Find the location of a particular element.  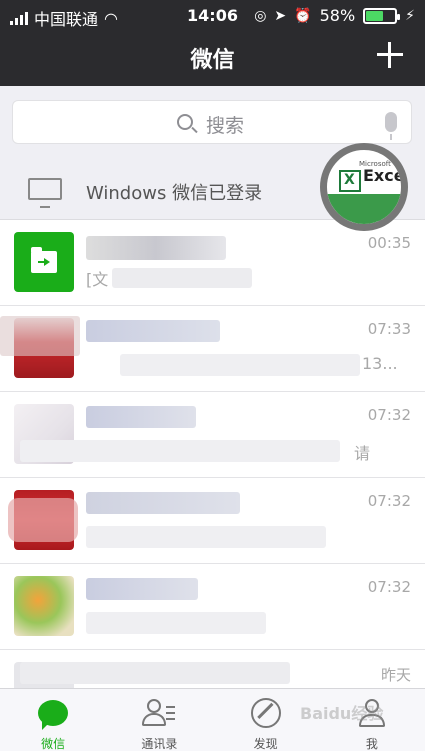

alarm-icon: ⏰ is located at coordinates (303, 15).